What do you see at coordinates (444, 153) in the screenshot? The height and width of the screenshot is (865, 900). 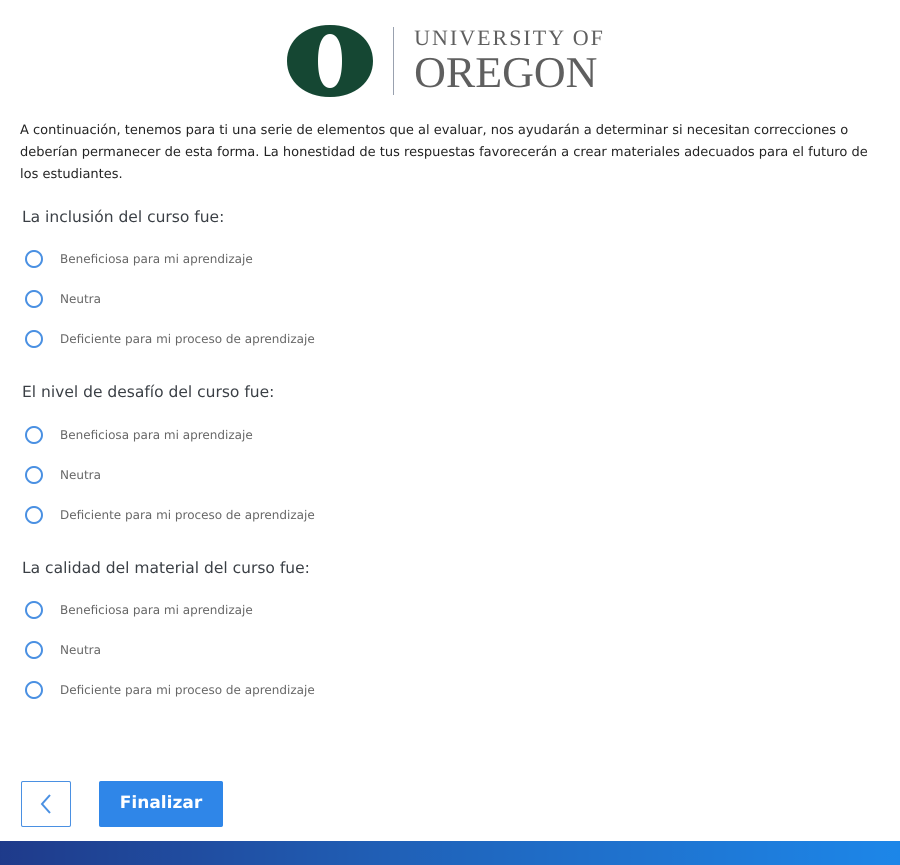 I see `intro-paragraph: A continuación, tenemos para ti una serie de elementos que al evaluar, nos ayudarán a determinar si necesitan correcciones o deberían permanecer de esta forma. La honestidad de tus respuestas favorecerán a crear materiales adecuados para el futuro de los estudiantes.` at bounding box center [444, 153].